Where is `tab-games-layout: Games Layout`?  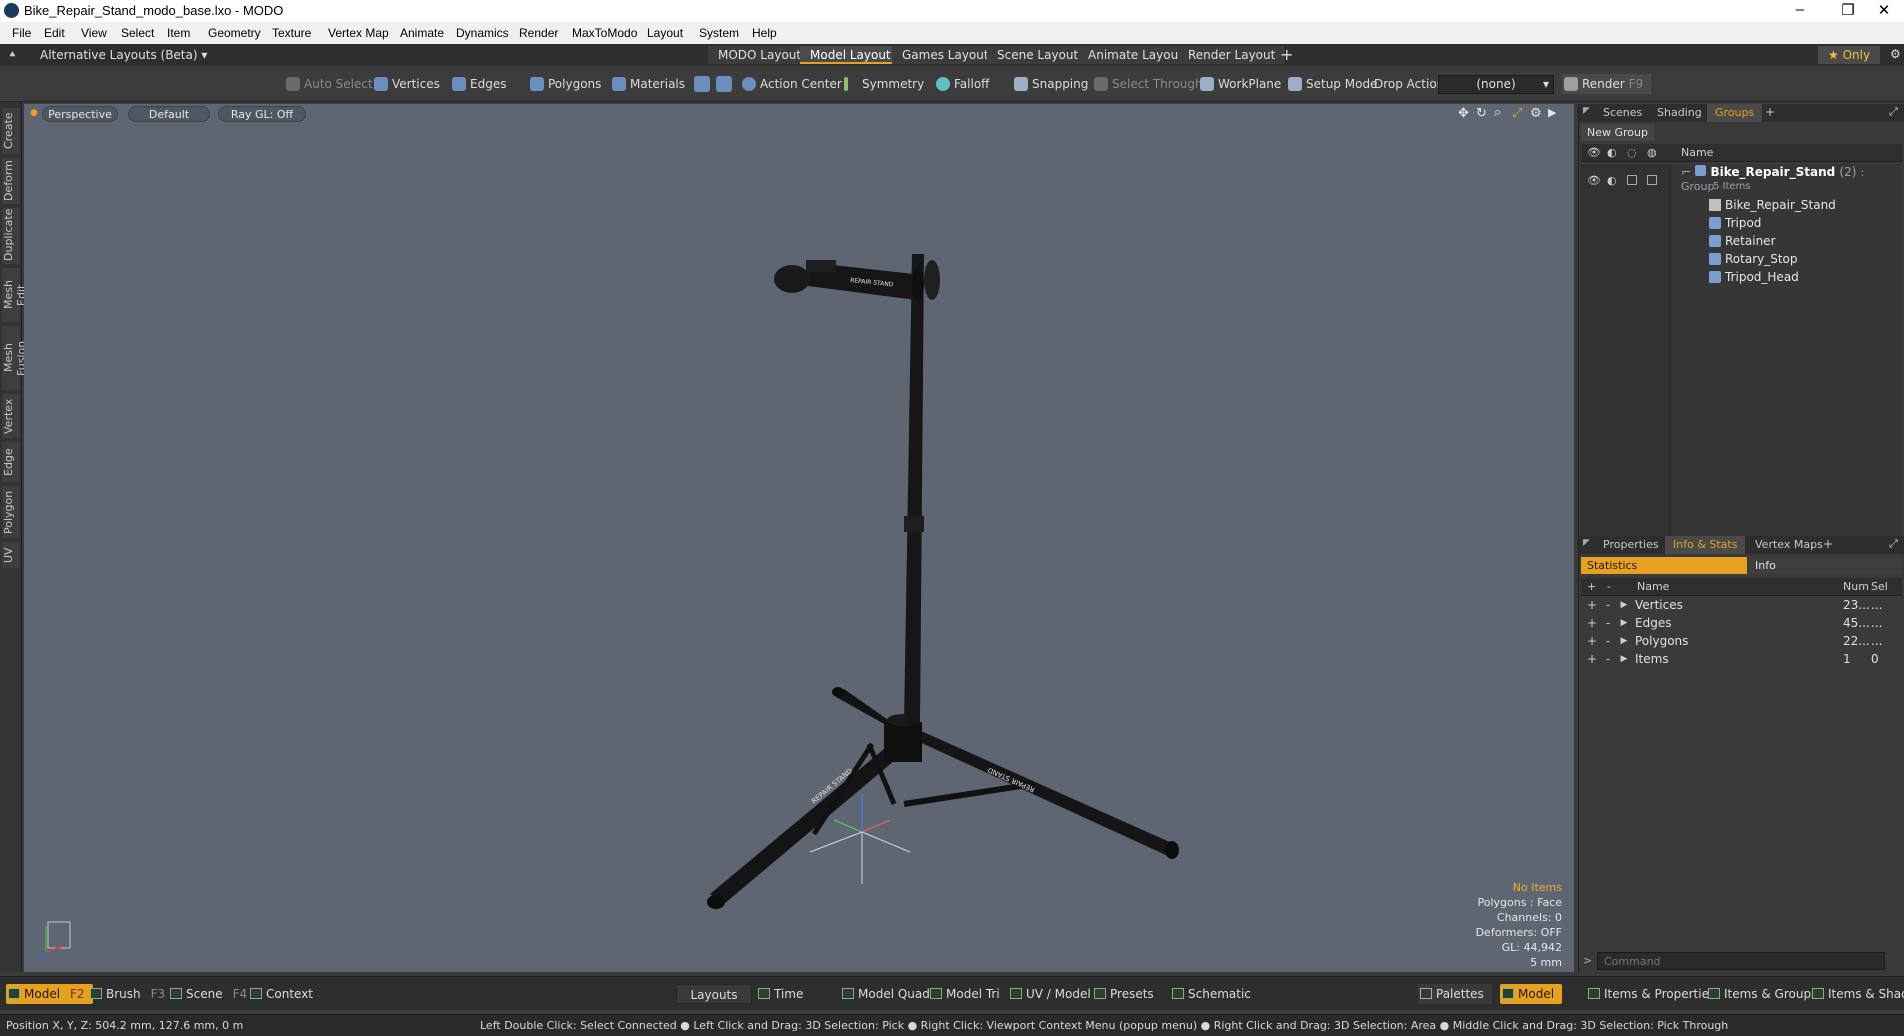
tab-games-layout: Games Layout is located at coordinates (946, 55).